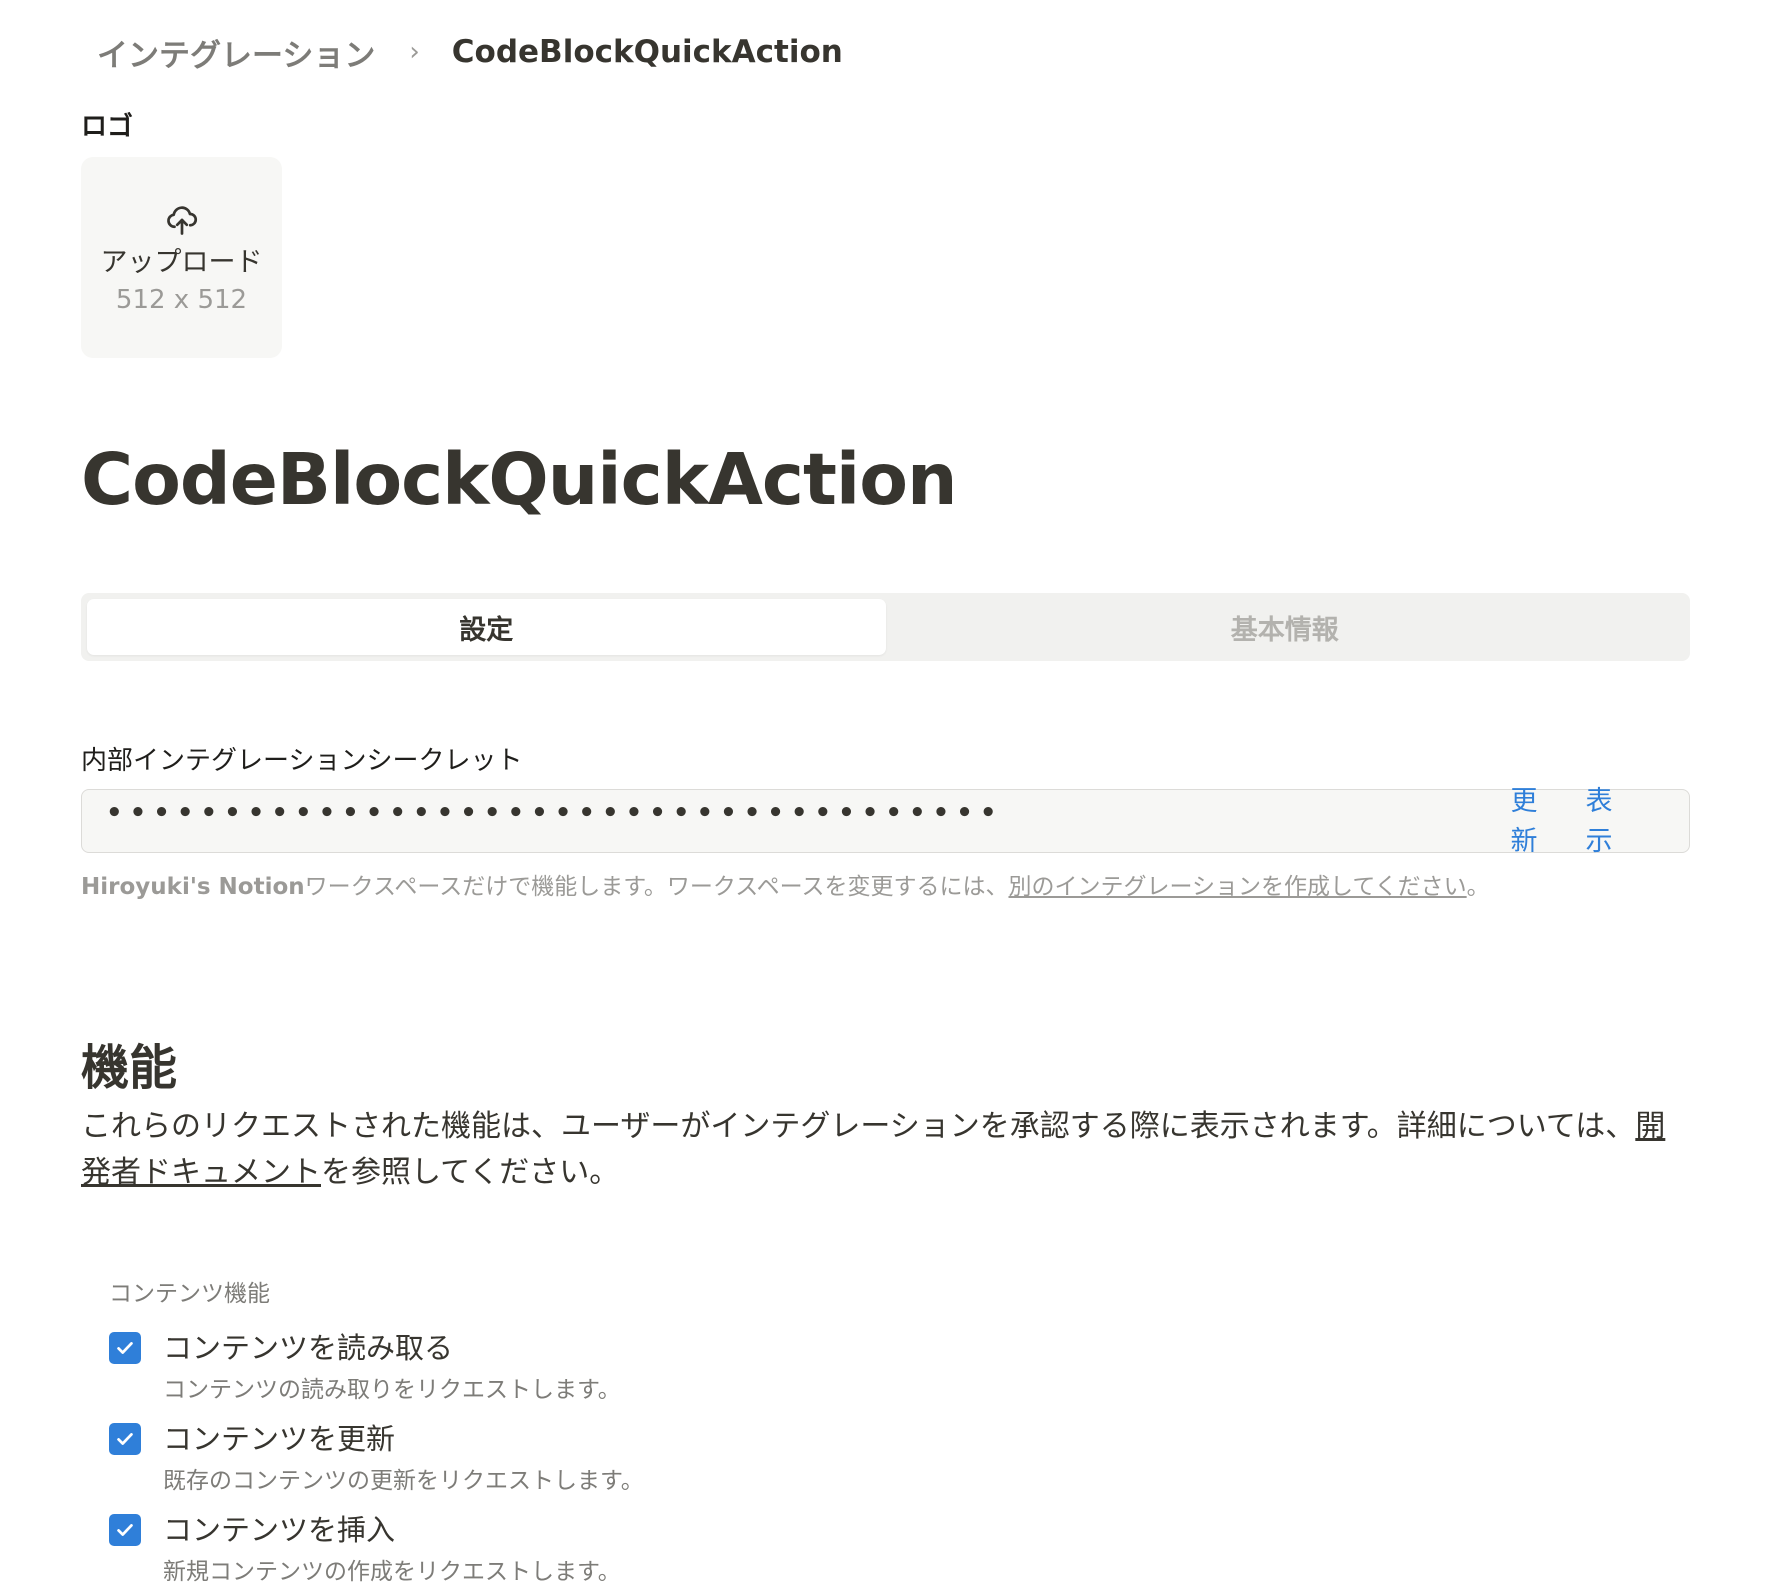  I want to click on page-title: CodeBlockQuickAction, so click(519, 479).